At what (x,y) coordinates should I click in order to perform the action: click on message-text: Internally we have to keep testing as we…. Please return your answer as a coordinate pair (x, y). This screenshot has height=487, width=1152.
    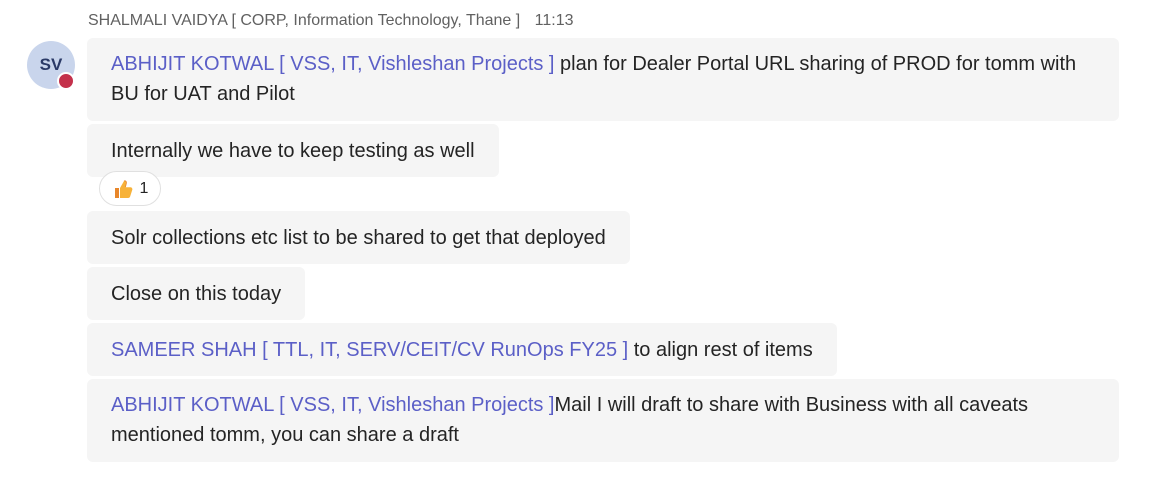
    Looking at the image, I should click on (293, 151).